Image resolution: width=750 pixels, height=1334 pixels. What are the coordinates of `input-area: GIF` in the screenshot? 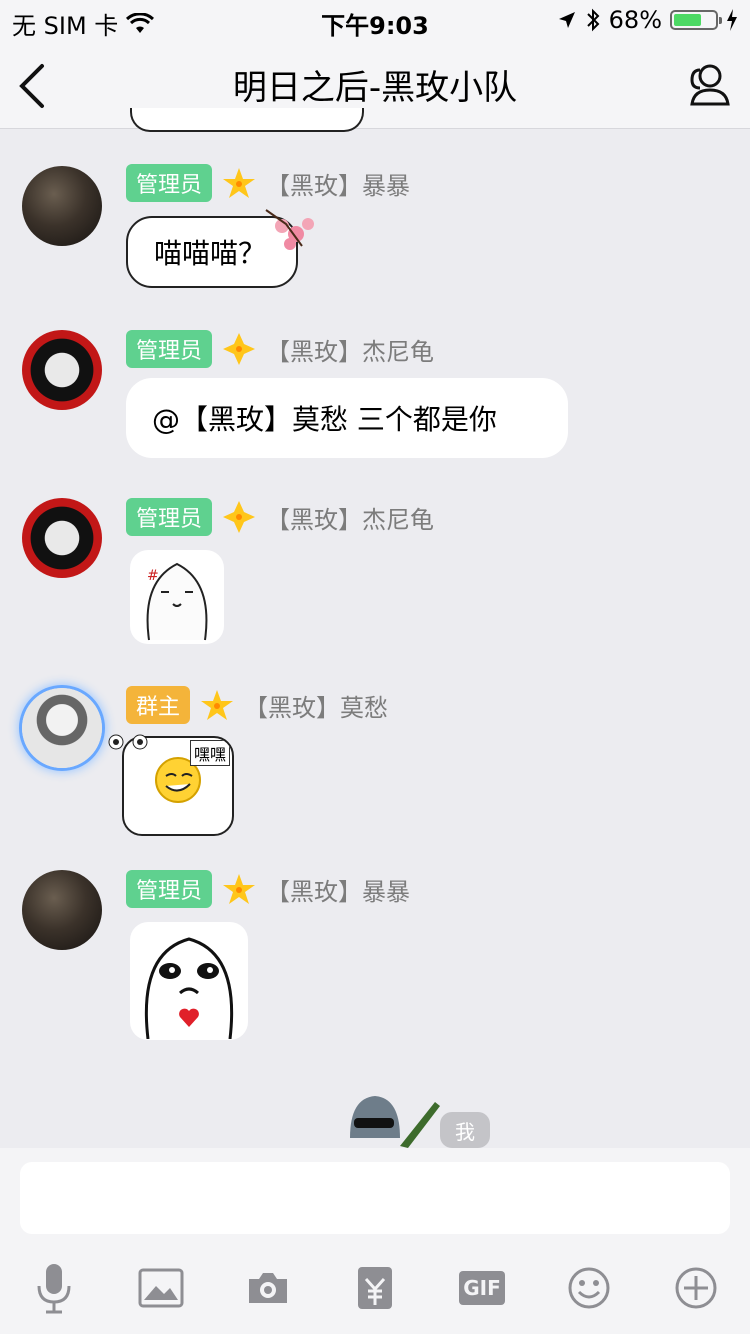 It's located at (375, 1241).